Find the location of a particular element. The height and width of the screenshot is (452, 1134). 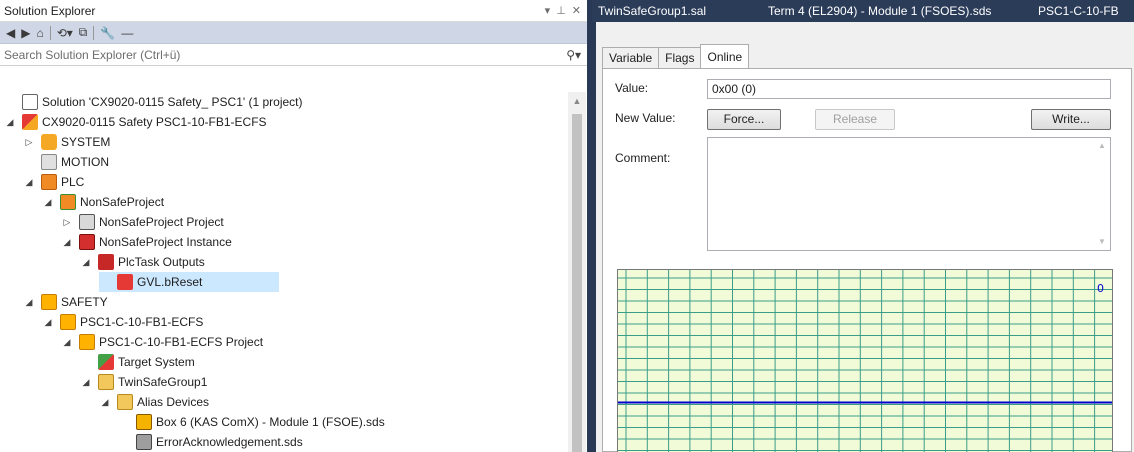

tree-item: MOTION is located at coordinates (66, 162).